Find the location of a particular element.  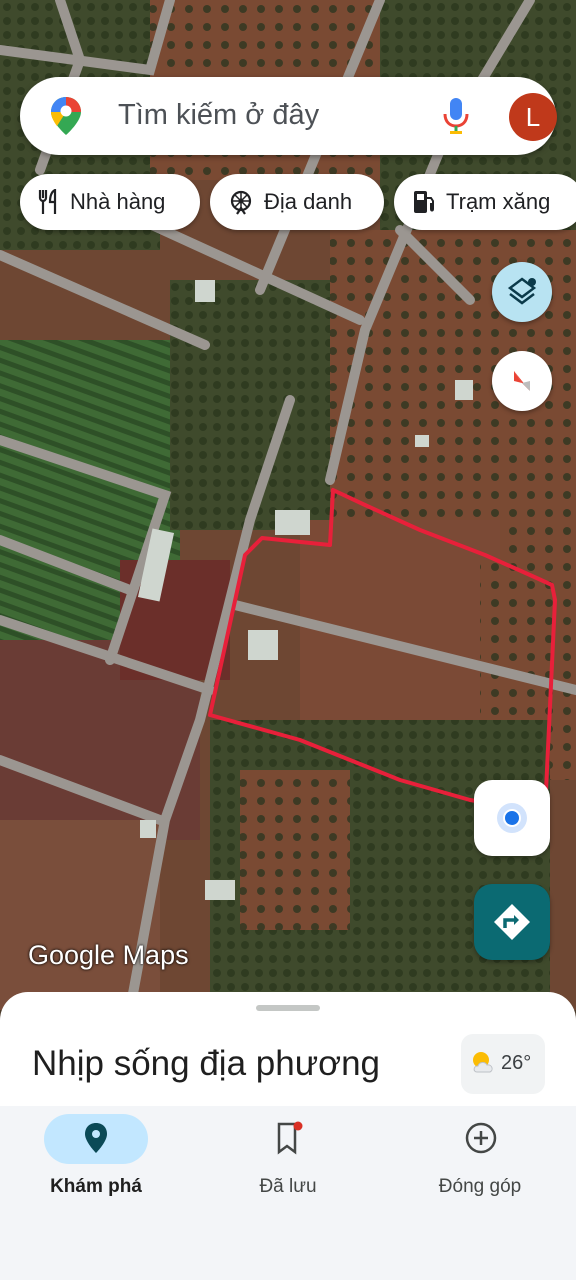

nav-label: Khám phá is located at coordinates (96, 1186).